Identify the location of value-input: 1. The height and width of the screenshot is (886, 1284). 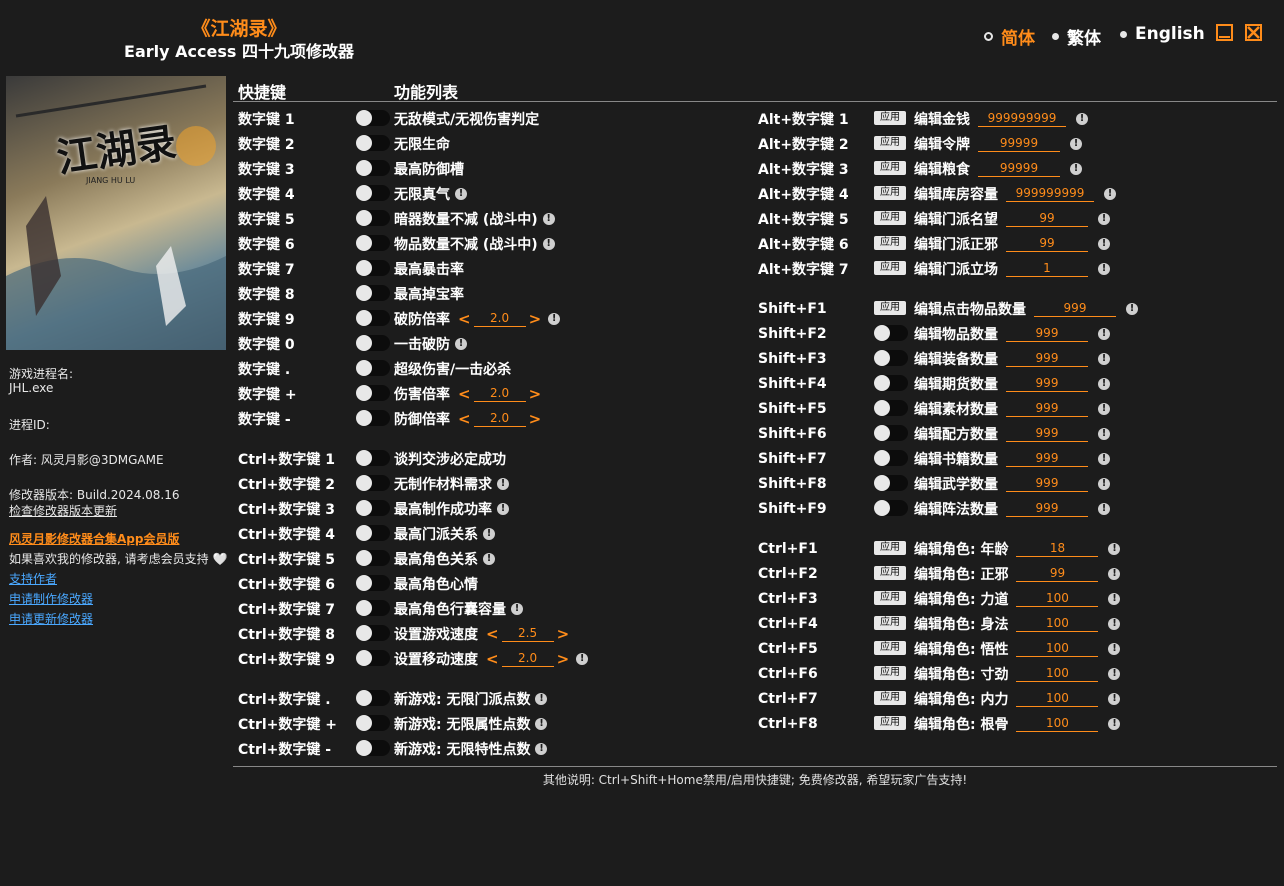
(1047, 269).